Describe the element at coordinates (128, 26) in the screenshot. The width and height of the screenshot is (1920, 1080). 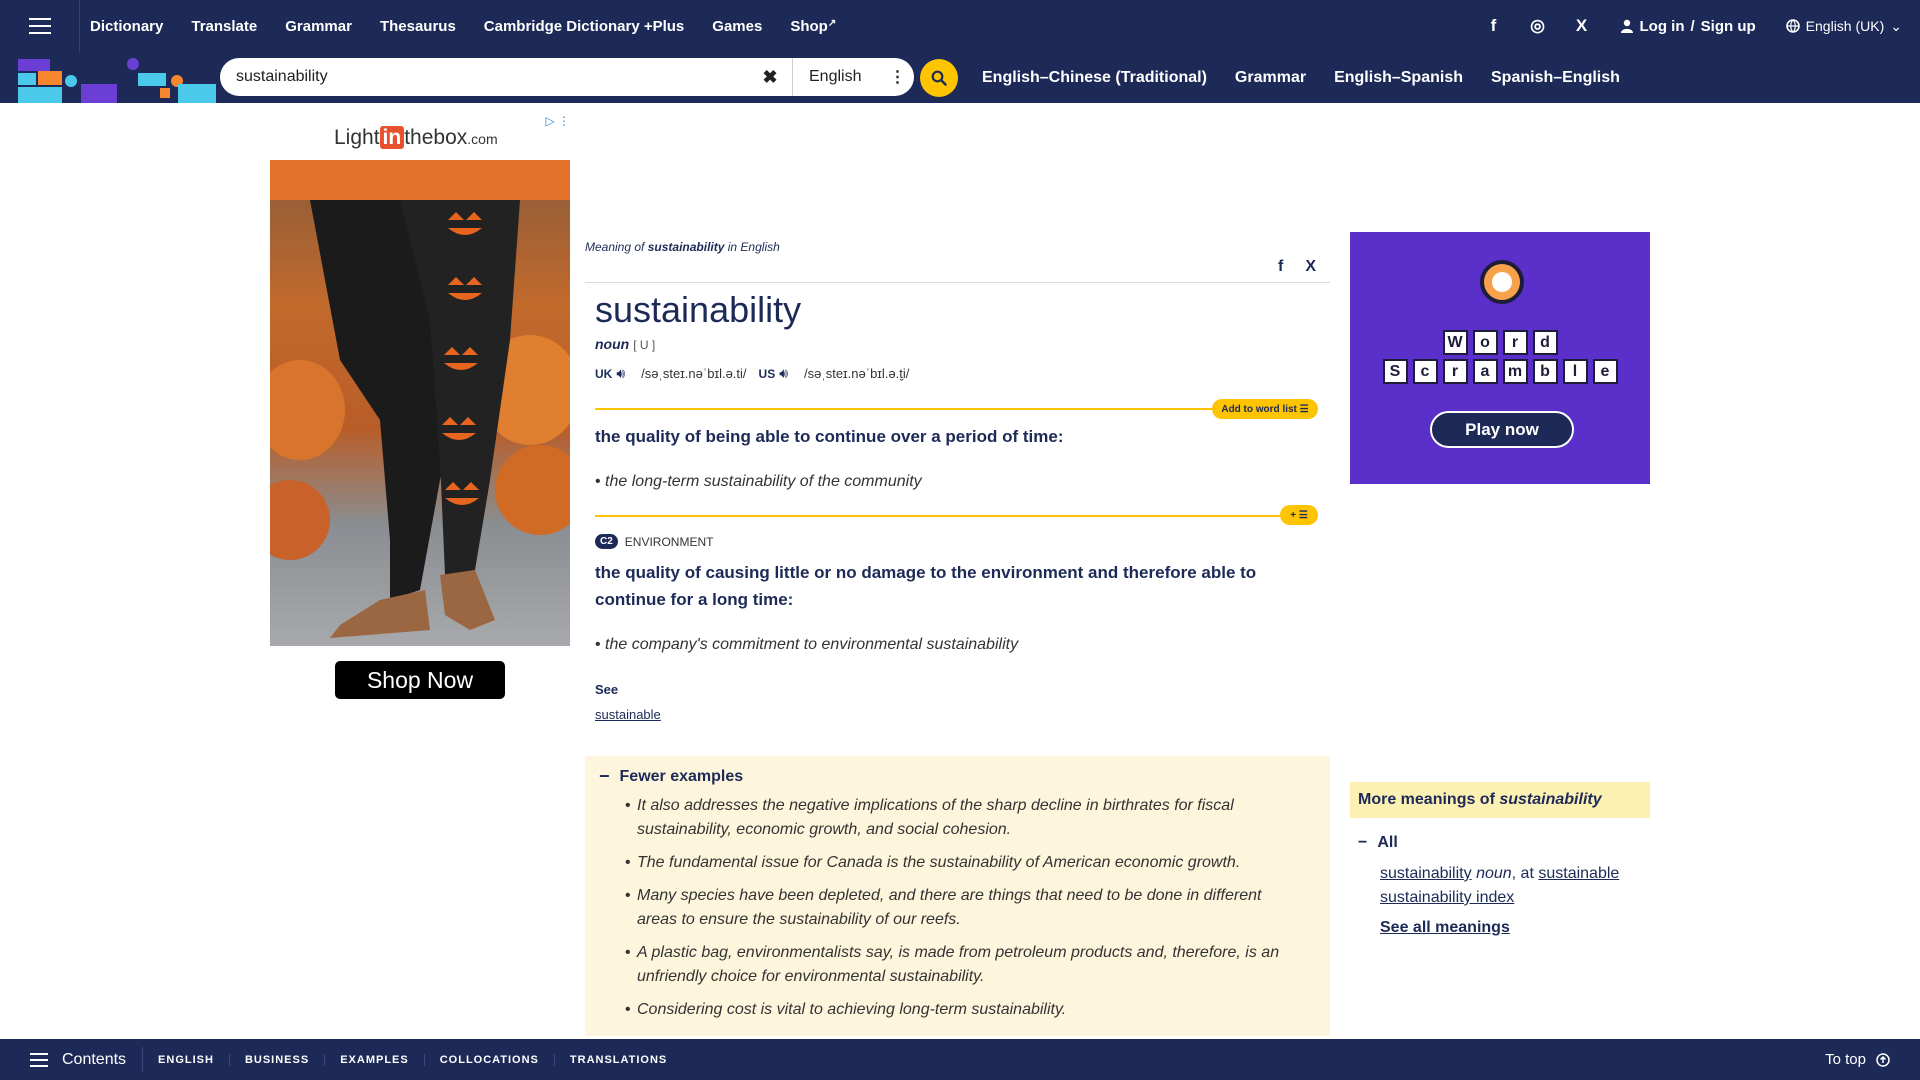
I see `nav-dictionary: Dictionary` at that location.